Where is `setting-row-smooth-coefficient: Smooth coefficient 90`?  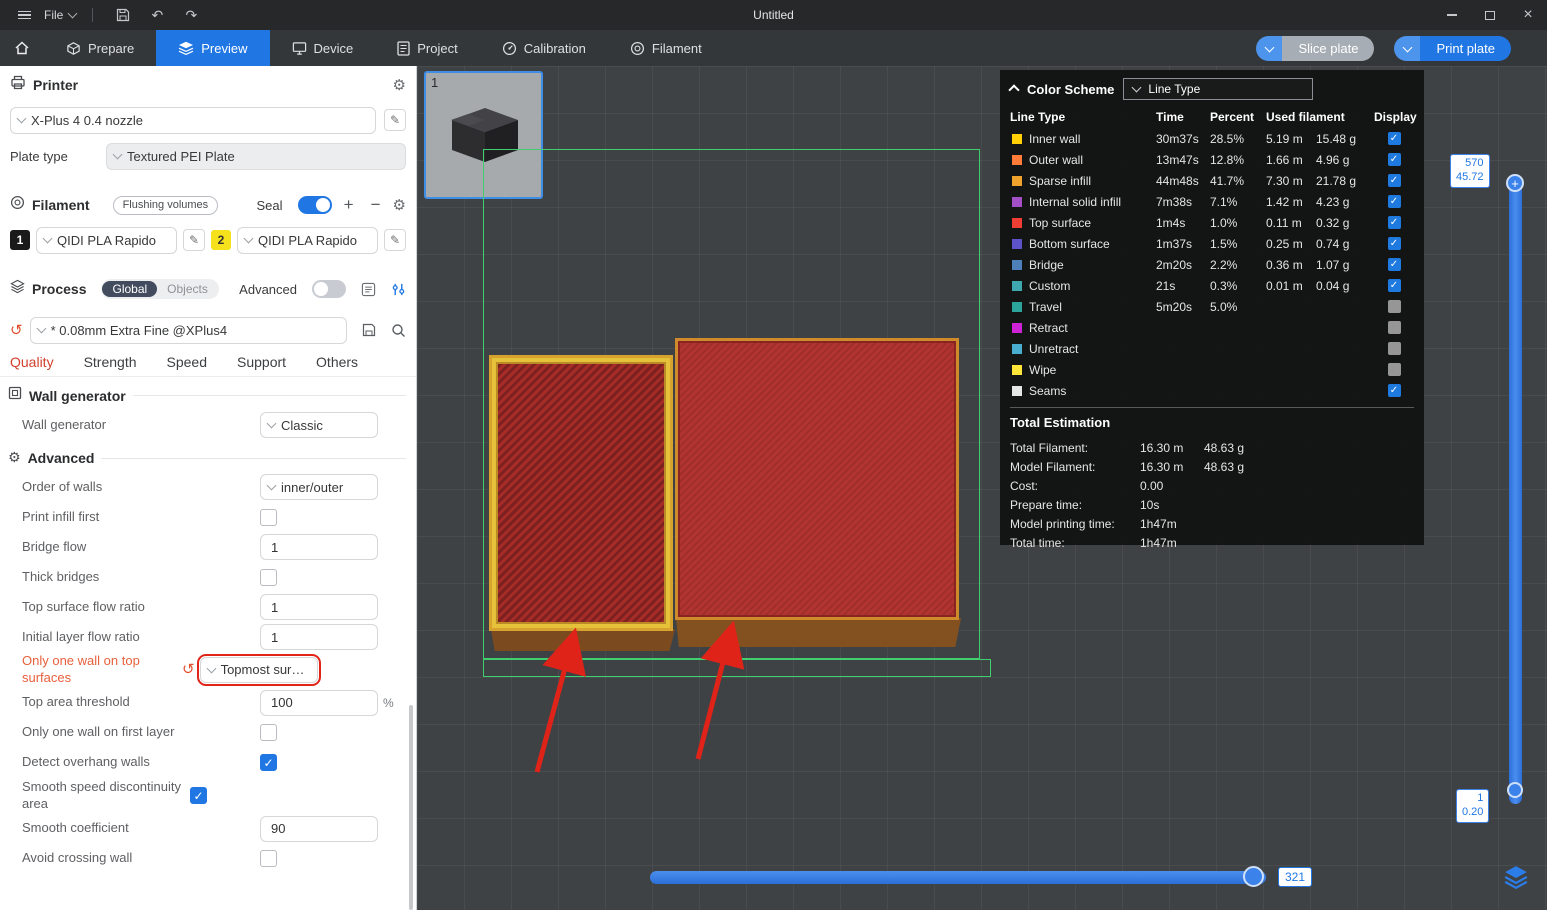
setting-row-smooth-coefficient: Smooth coefficient 90 is located at coordinates (208, 829).